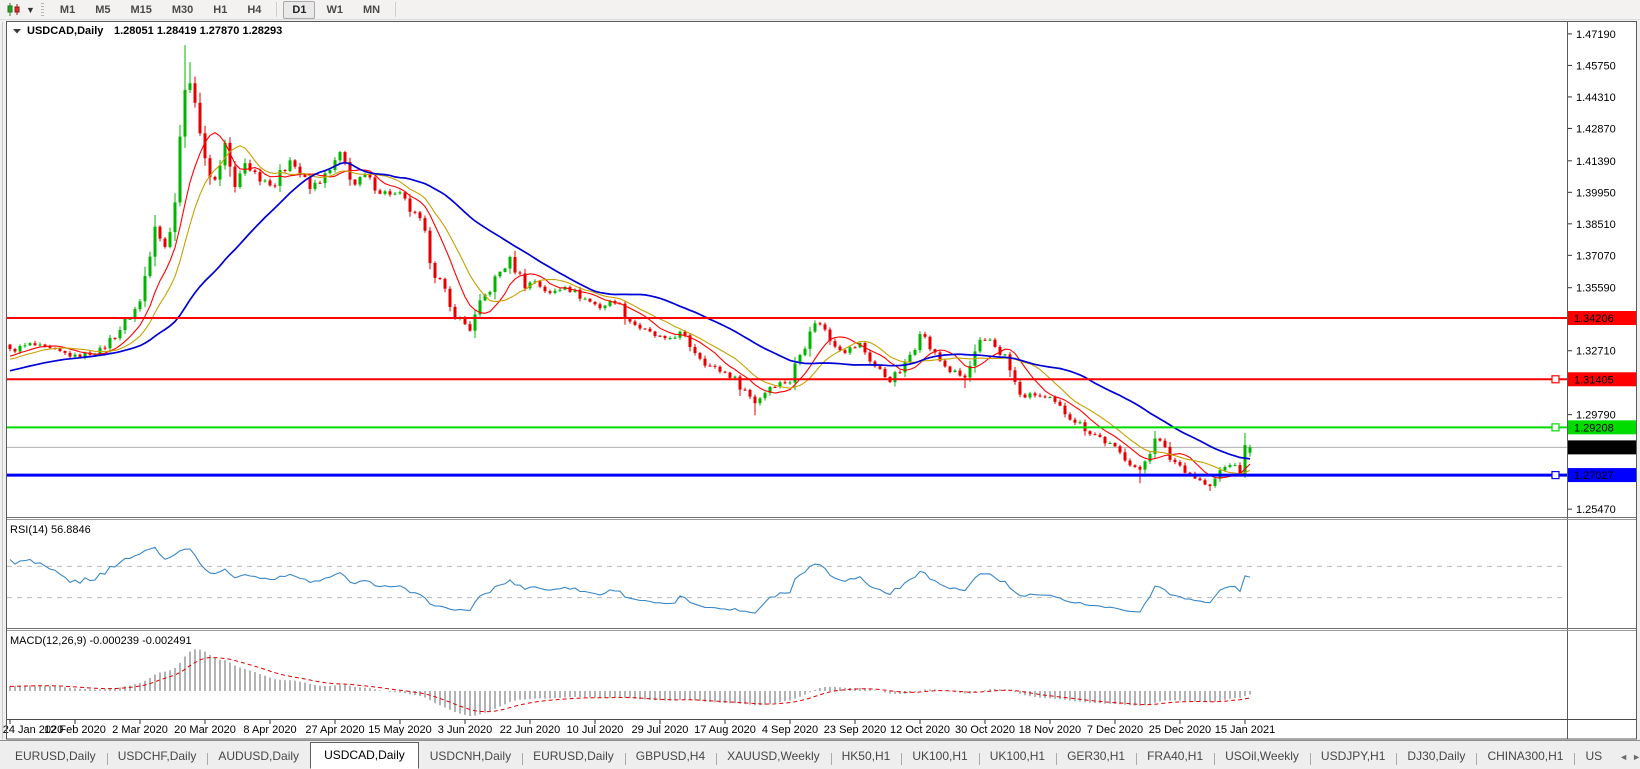 The height and width of the screenshot is (769, 1640). I want to click on date-tick-label: 2 Mar 2020, so click(140, 730).